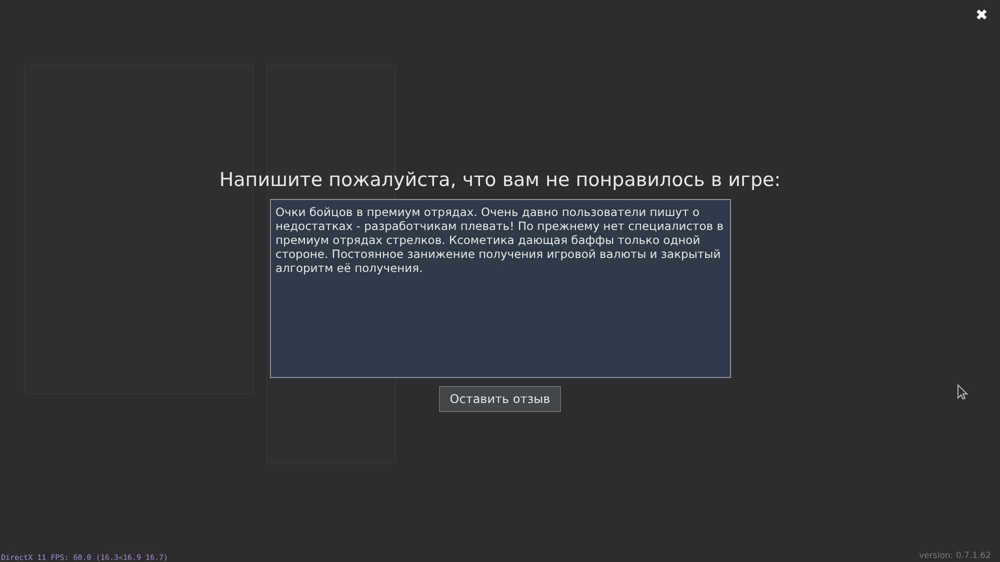 The image size is (1000, 562). What do you see at coordinates (962, 392) in the screenshot?
I see `cursor-icon` at bounding box center [962, 392].